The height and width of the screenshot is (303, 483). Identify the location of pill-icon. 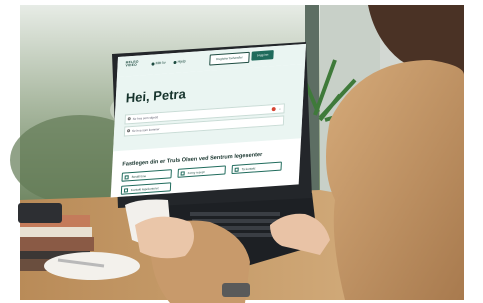
(182, 173).